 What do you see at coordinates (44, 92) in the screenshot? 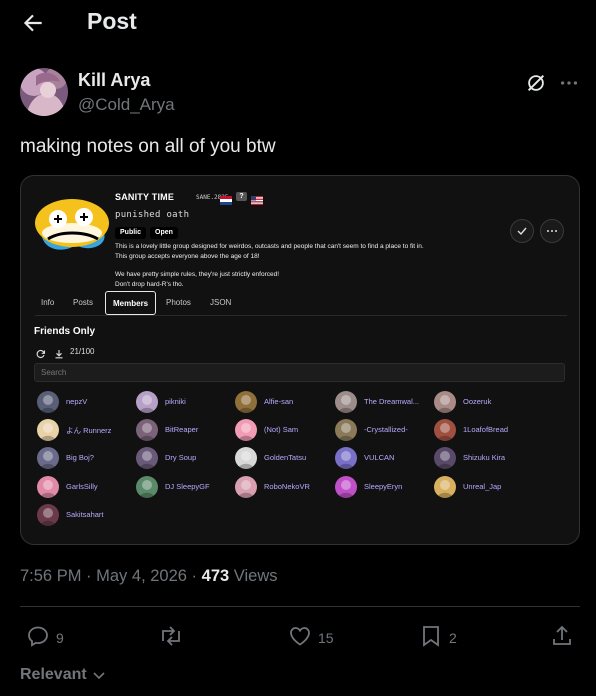
I see `author-avatar` at bounding box center [44, 92].